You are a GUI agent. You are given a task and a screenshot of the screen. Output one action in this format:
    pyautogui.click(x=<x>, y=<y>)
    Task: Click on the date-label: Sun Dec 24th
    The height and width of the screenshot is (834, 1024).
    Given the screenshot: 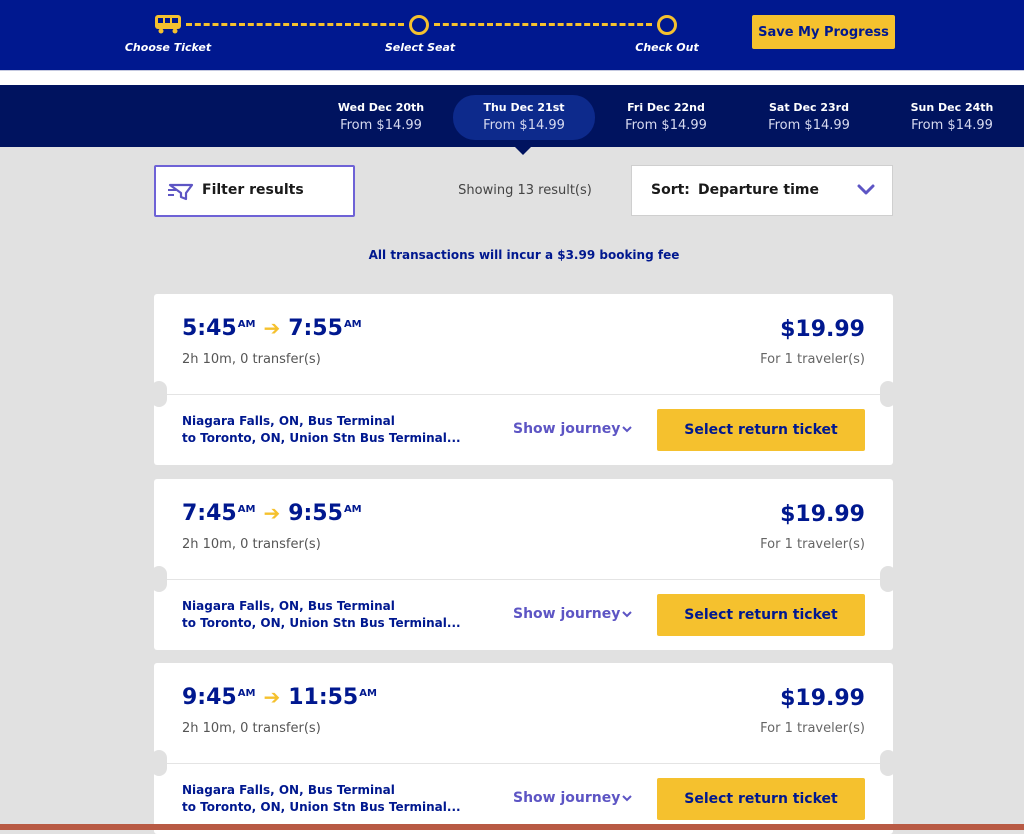 What is the action you would take?
    pyautogui.click(x=952, y=107)
    